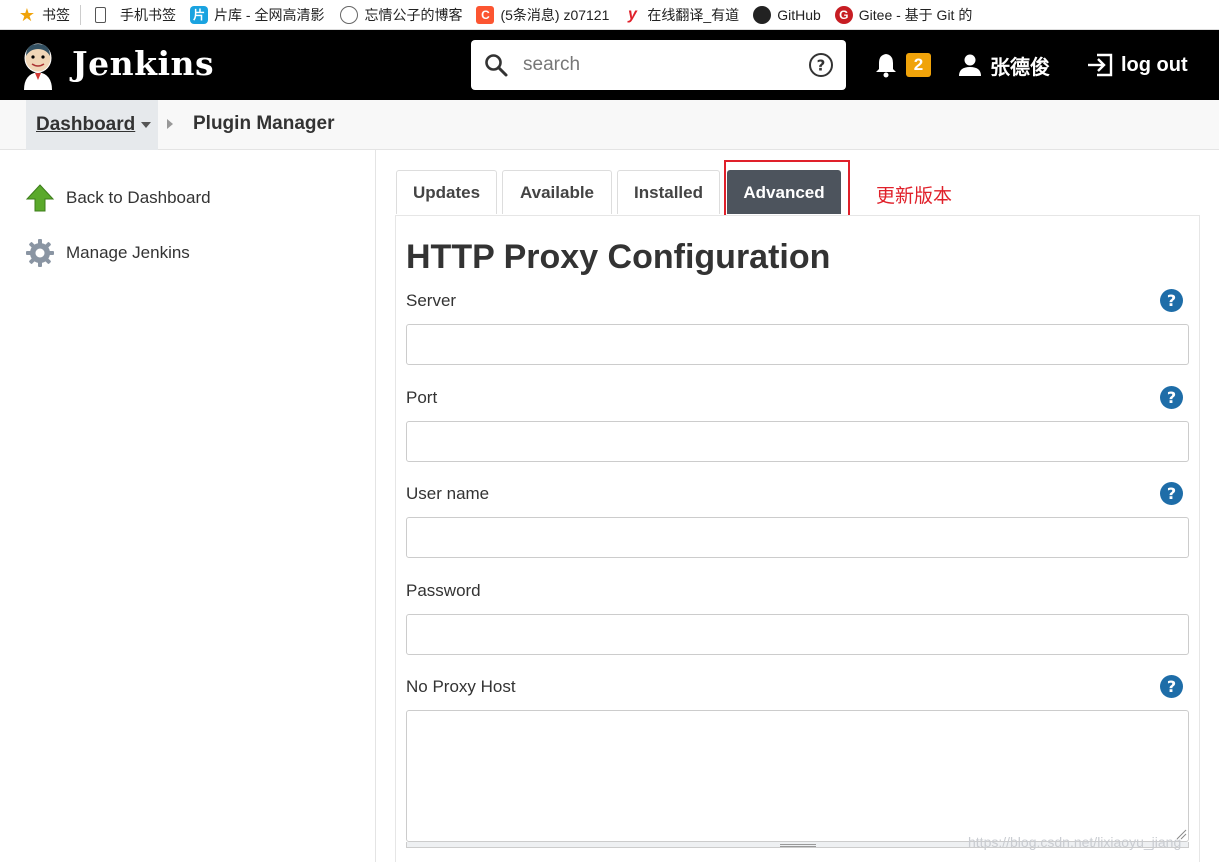 Image resolution: width=1219 pixels, height=862 pixels. What do you see at coordinates (1020, 67) in the screenshot?
I see `username: 张德俊` at bounding box center [1020, 67].